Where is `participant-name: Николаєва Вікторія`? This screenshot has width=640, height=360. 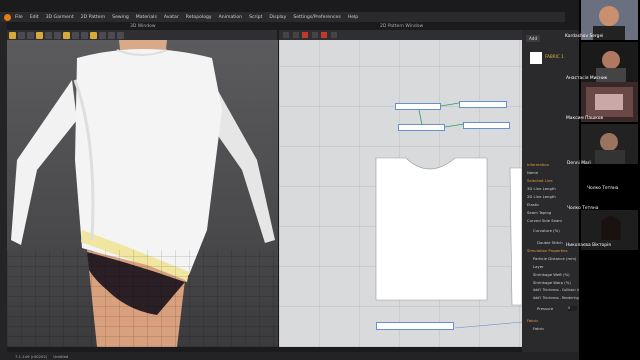
participant-name: Николаєва Вікторія is located at coordinates (588, 245).